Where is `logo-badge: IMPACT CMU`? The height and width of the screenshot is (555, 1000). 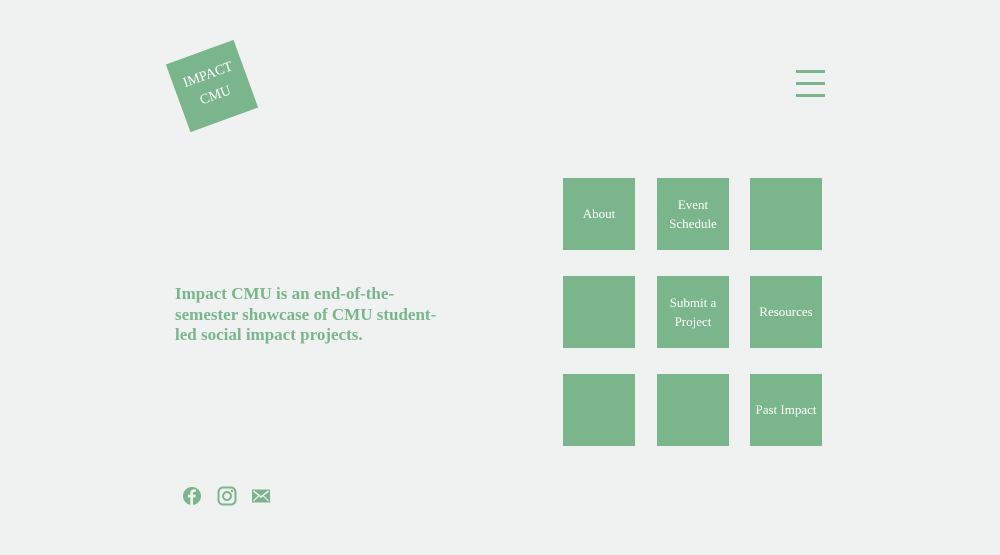
logo-badge: IMPACT CMU is located at coordinates (212, 86).